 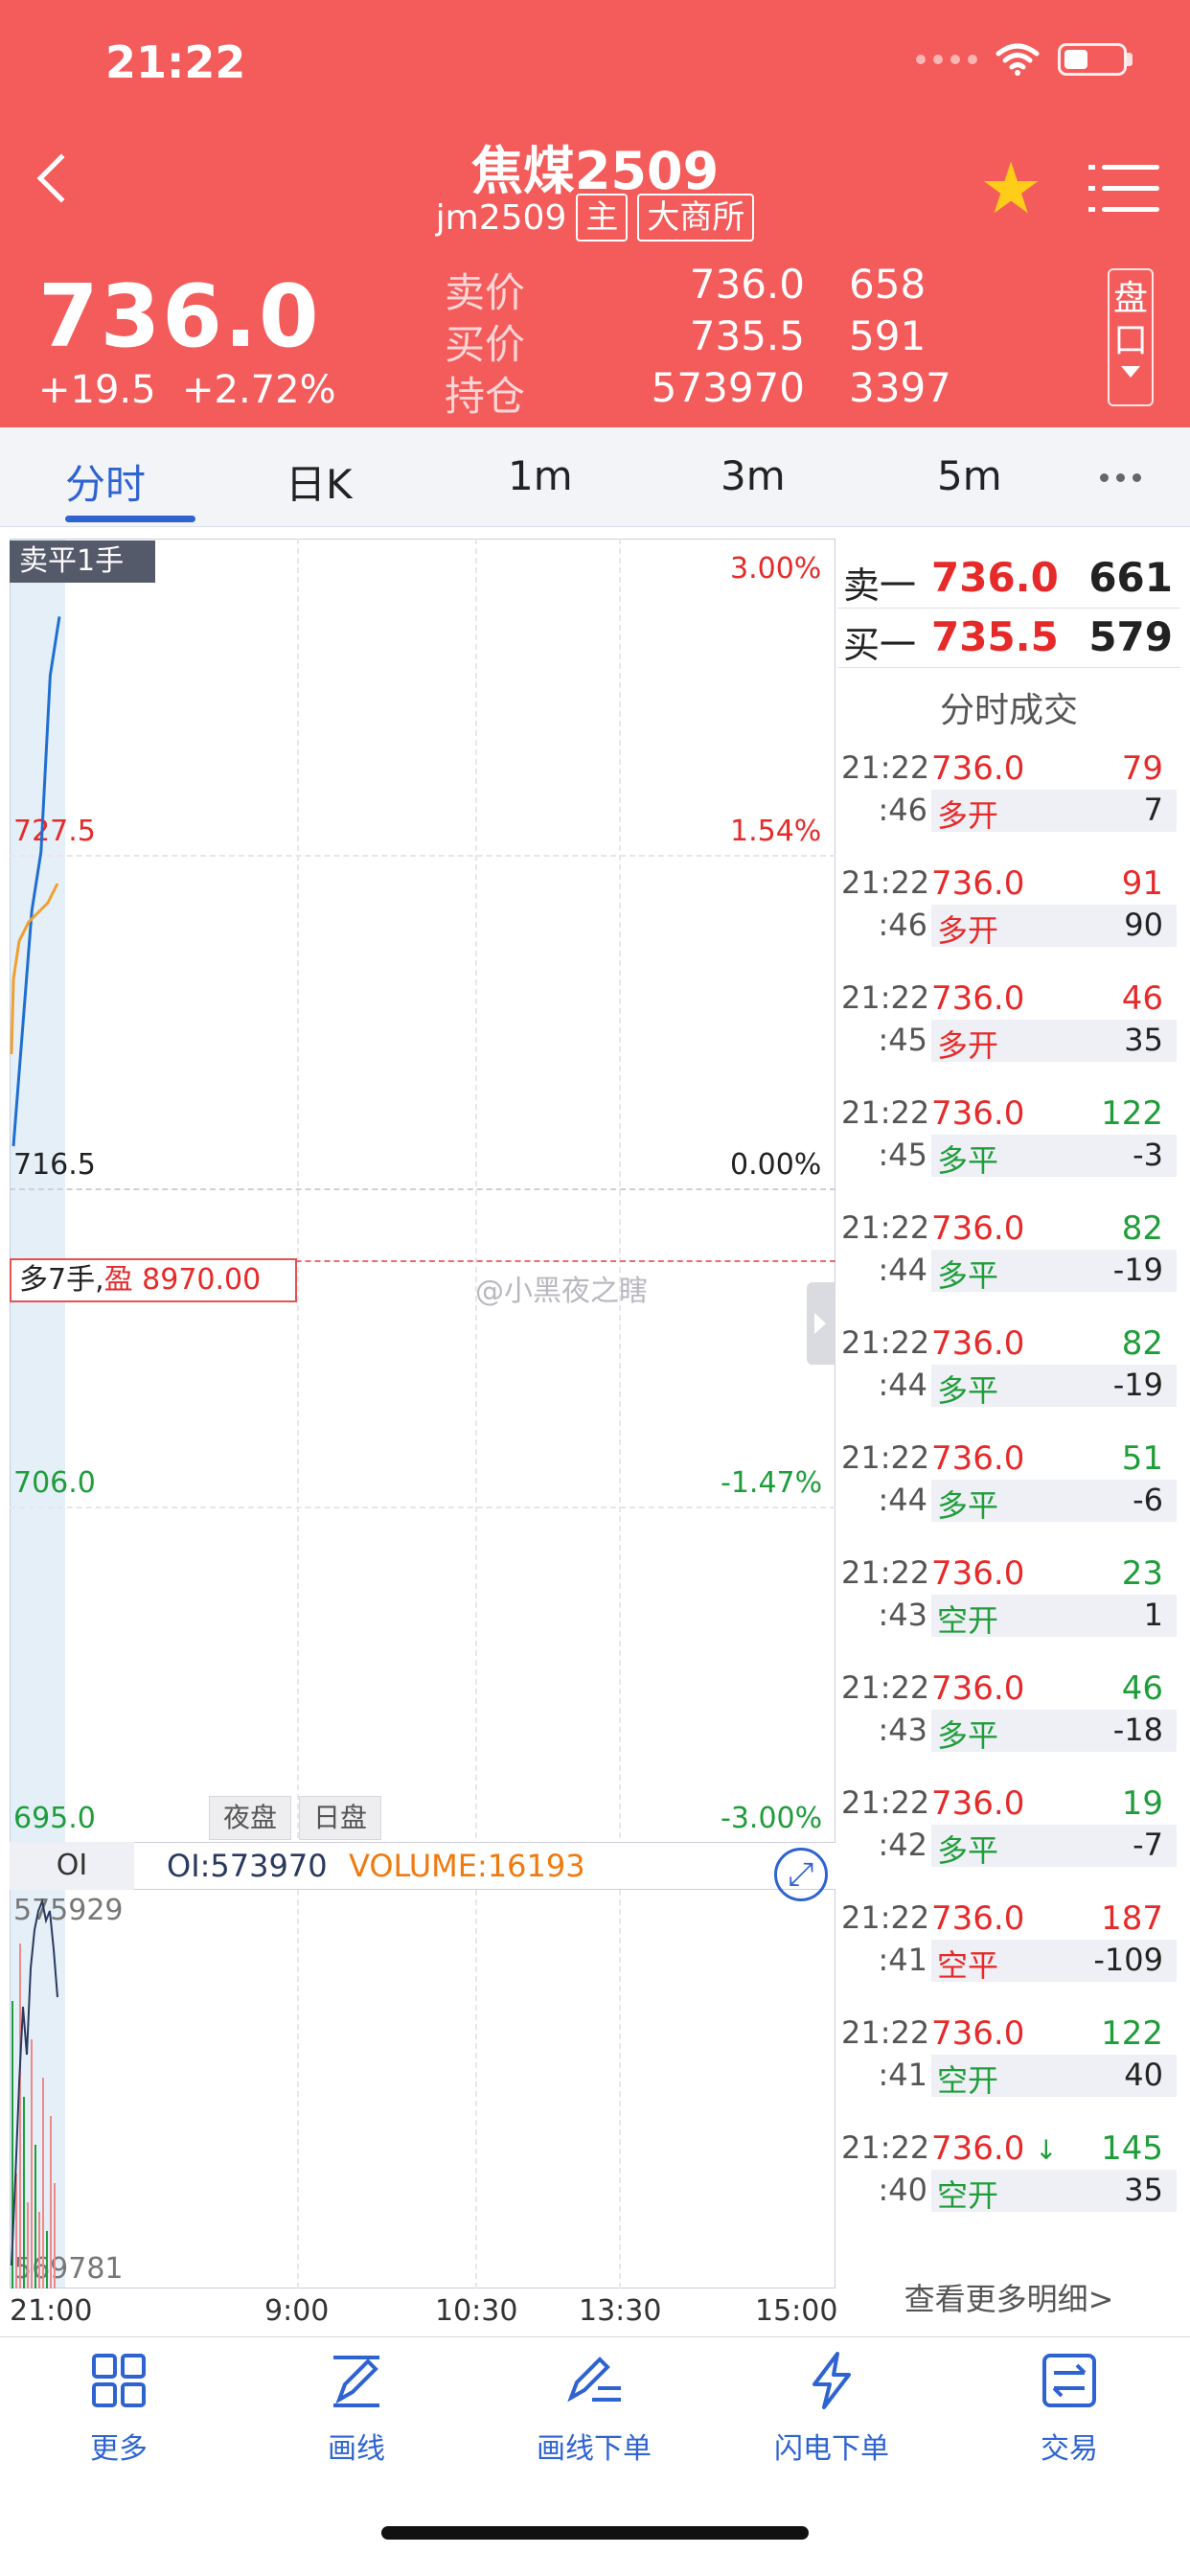 I want to click on toolbar-draw-button: 画线, so click(x=357, y=2408).